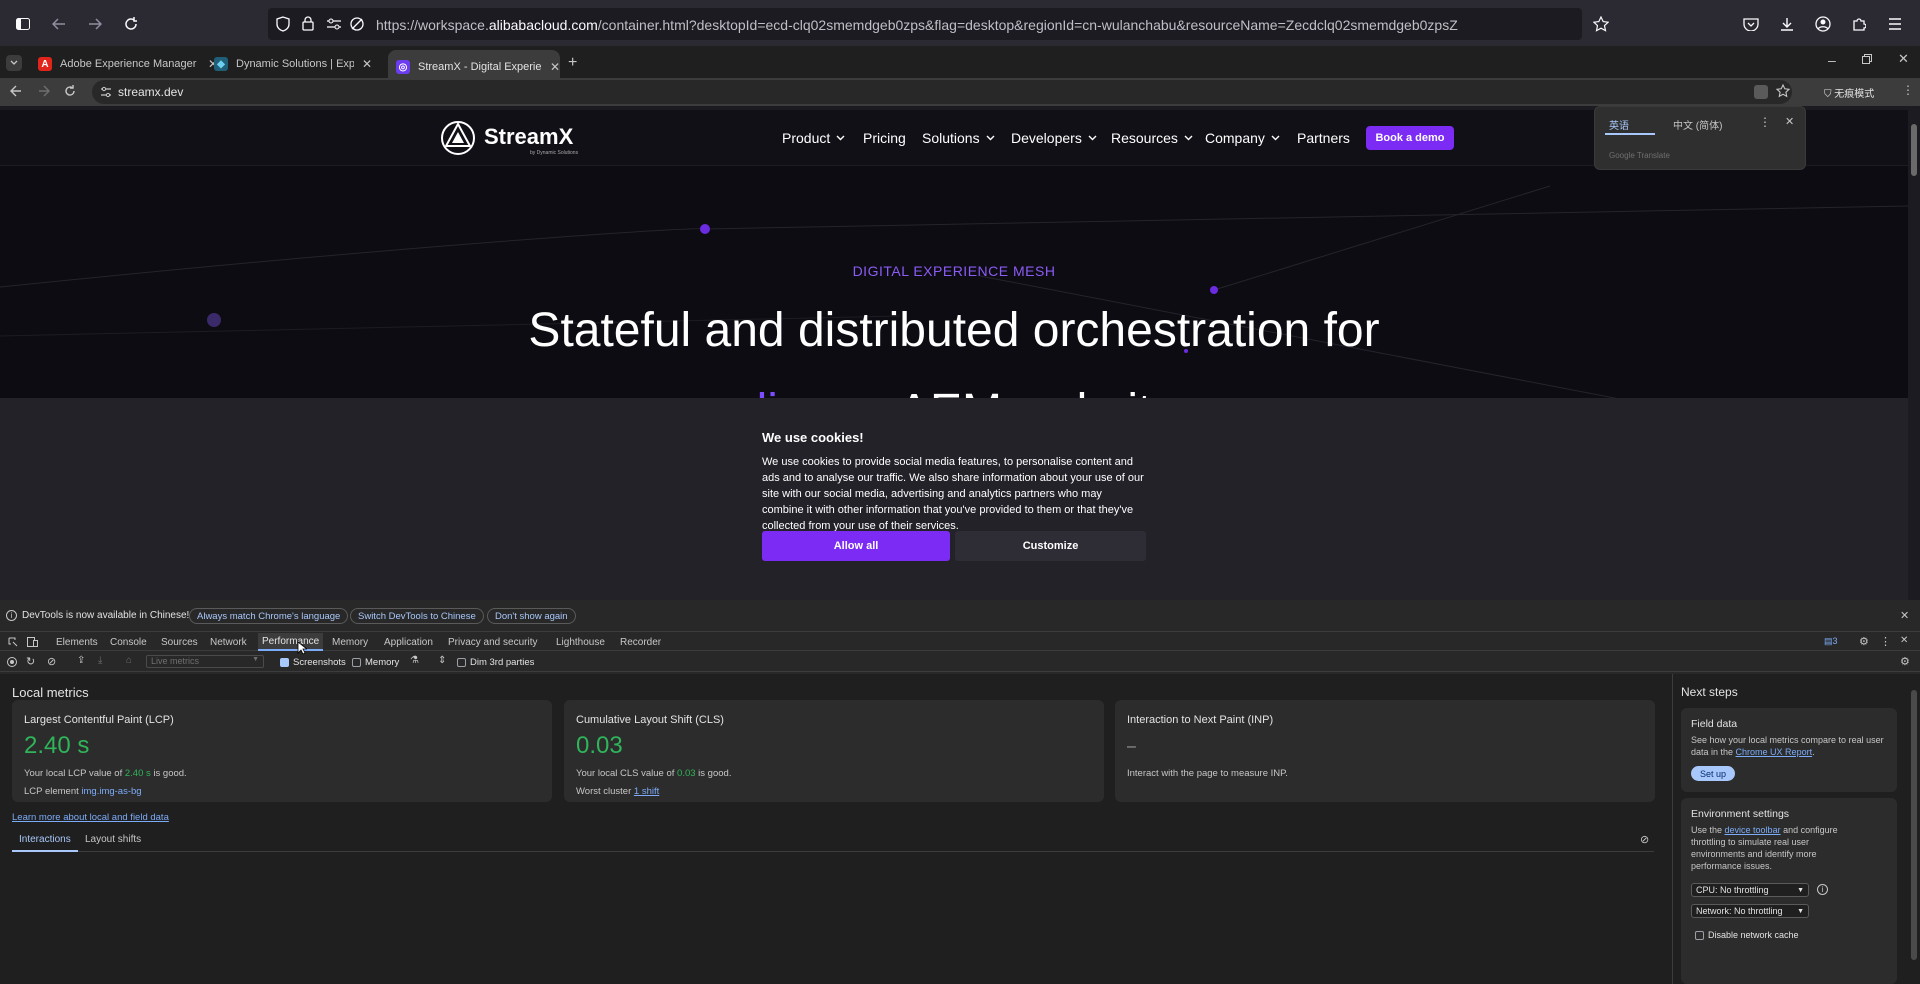  What do you see at coordinates (375, 662) in the screenshot?
I see `memory-checkbox: Memory` at bounding box center [375, 662].